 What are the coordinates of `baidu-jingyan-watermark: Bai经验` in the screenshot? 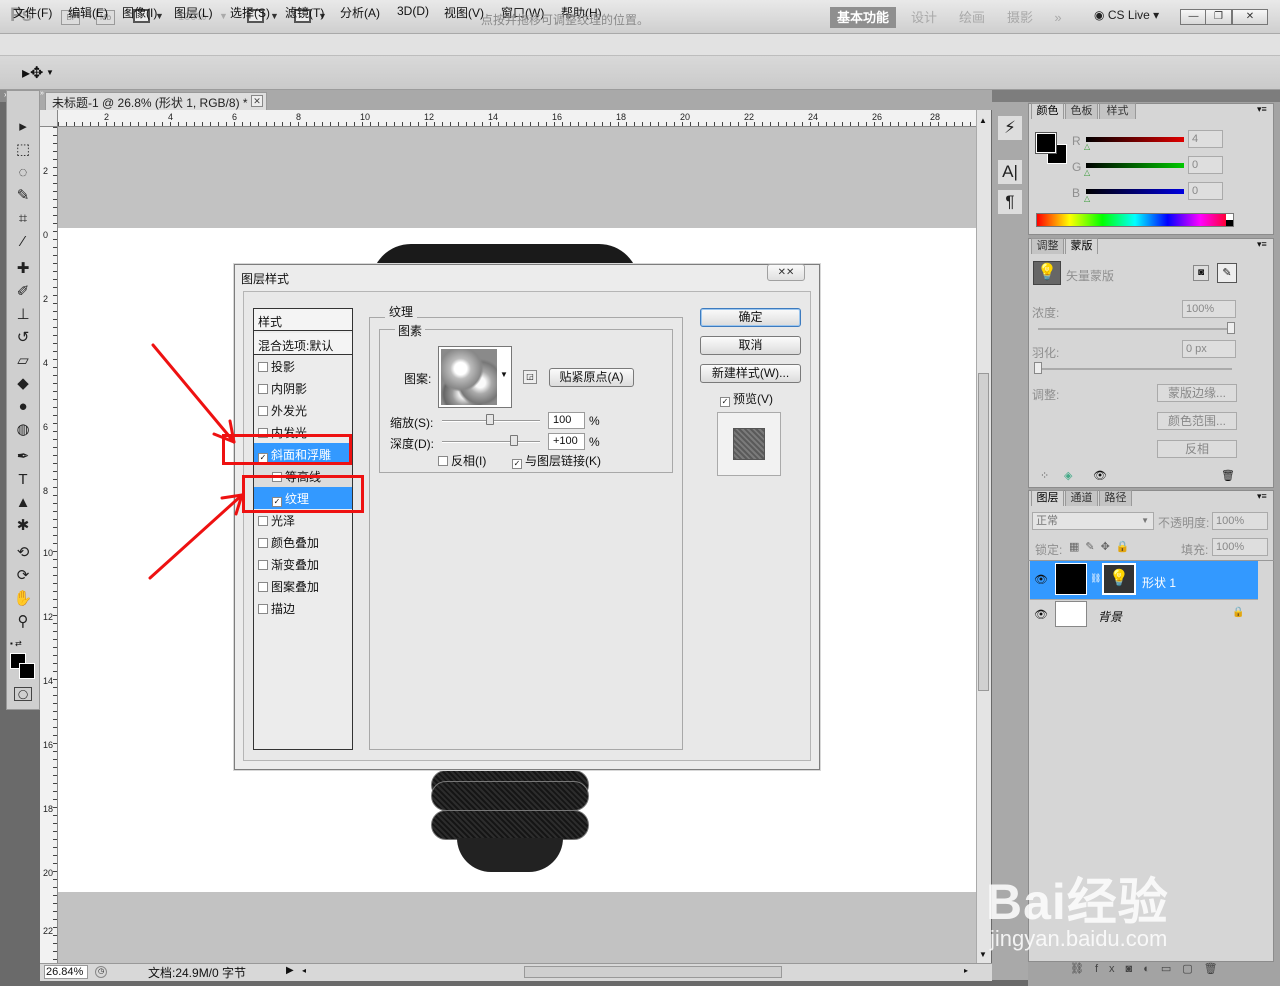 It's located at (1077, 902).